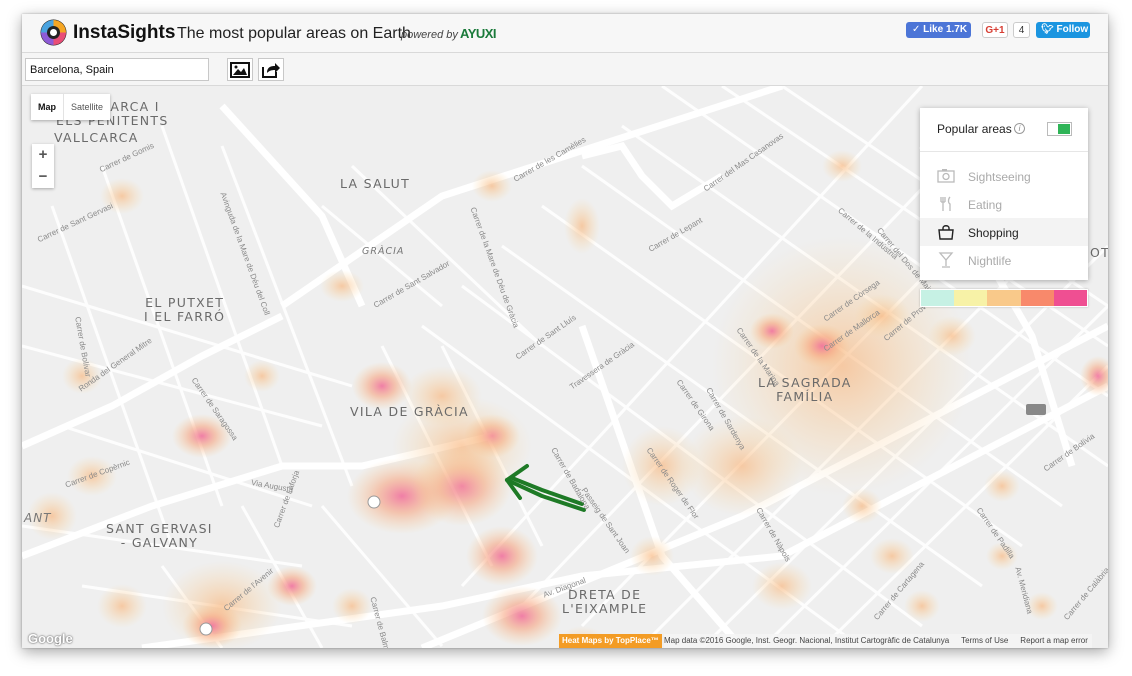 This screenshot has height=676, width=1132. I want to click on district-label-vallcarca: VALLCARCA, so click(96, 137).